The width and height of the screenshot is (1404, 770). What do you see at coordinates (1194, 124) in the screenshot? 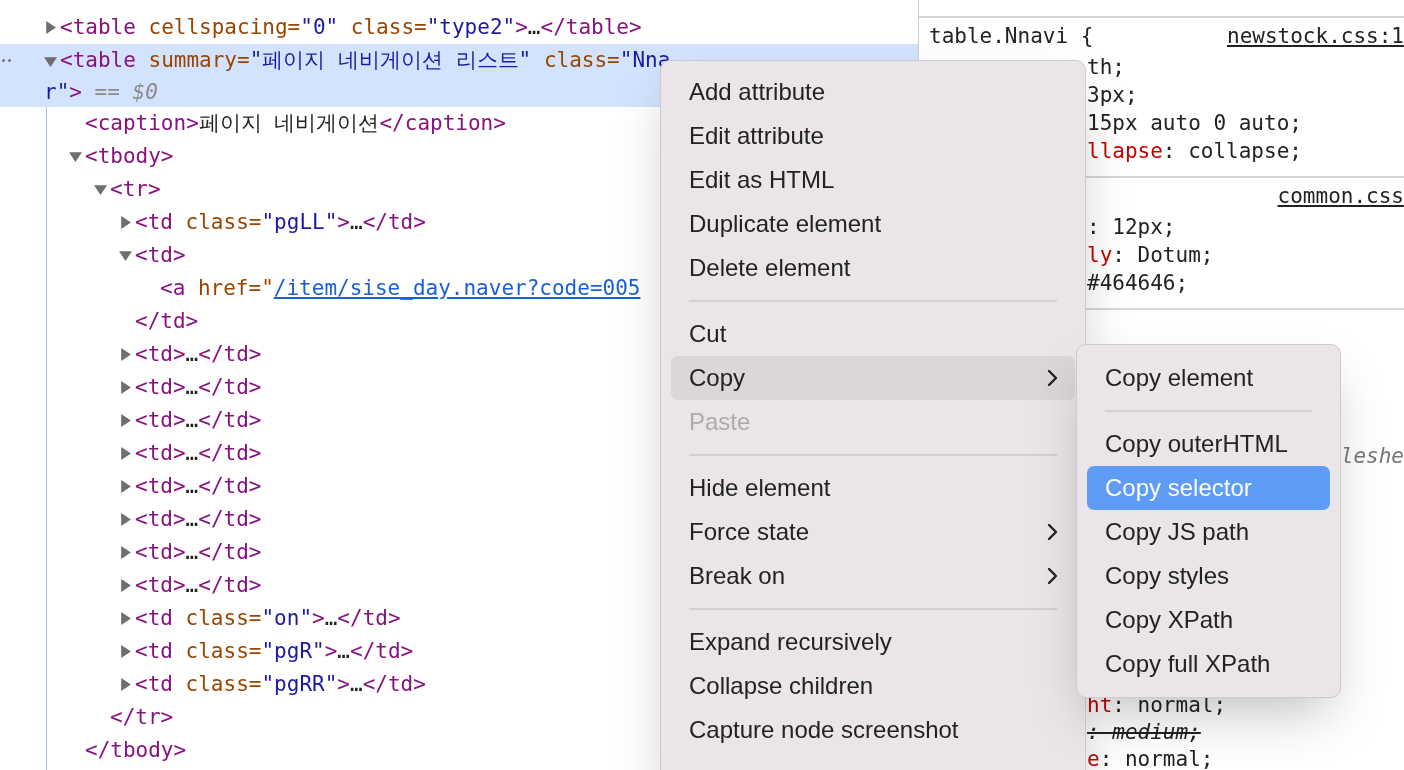
I see `css-declaration: 15px auto 0 auto;` at bounding box center [1194, 124].